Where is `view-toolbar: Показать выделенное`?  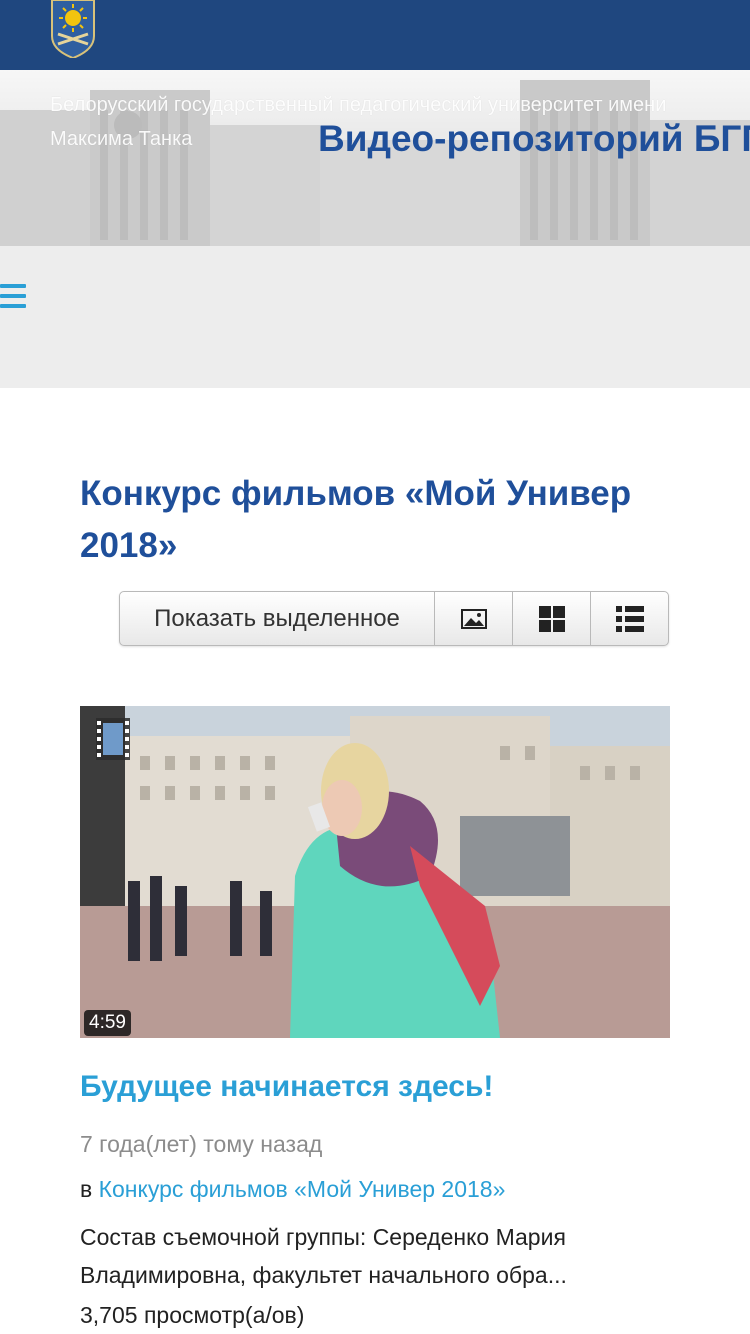
view-toolbar: Показать выделенное is located at coordinates (394, 618).